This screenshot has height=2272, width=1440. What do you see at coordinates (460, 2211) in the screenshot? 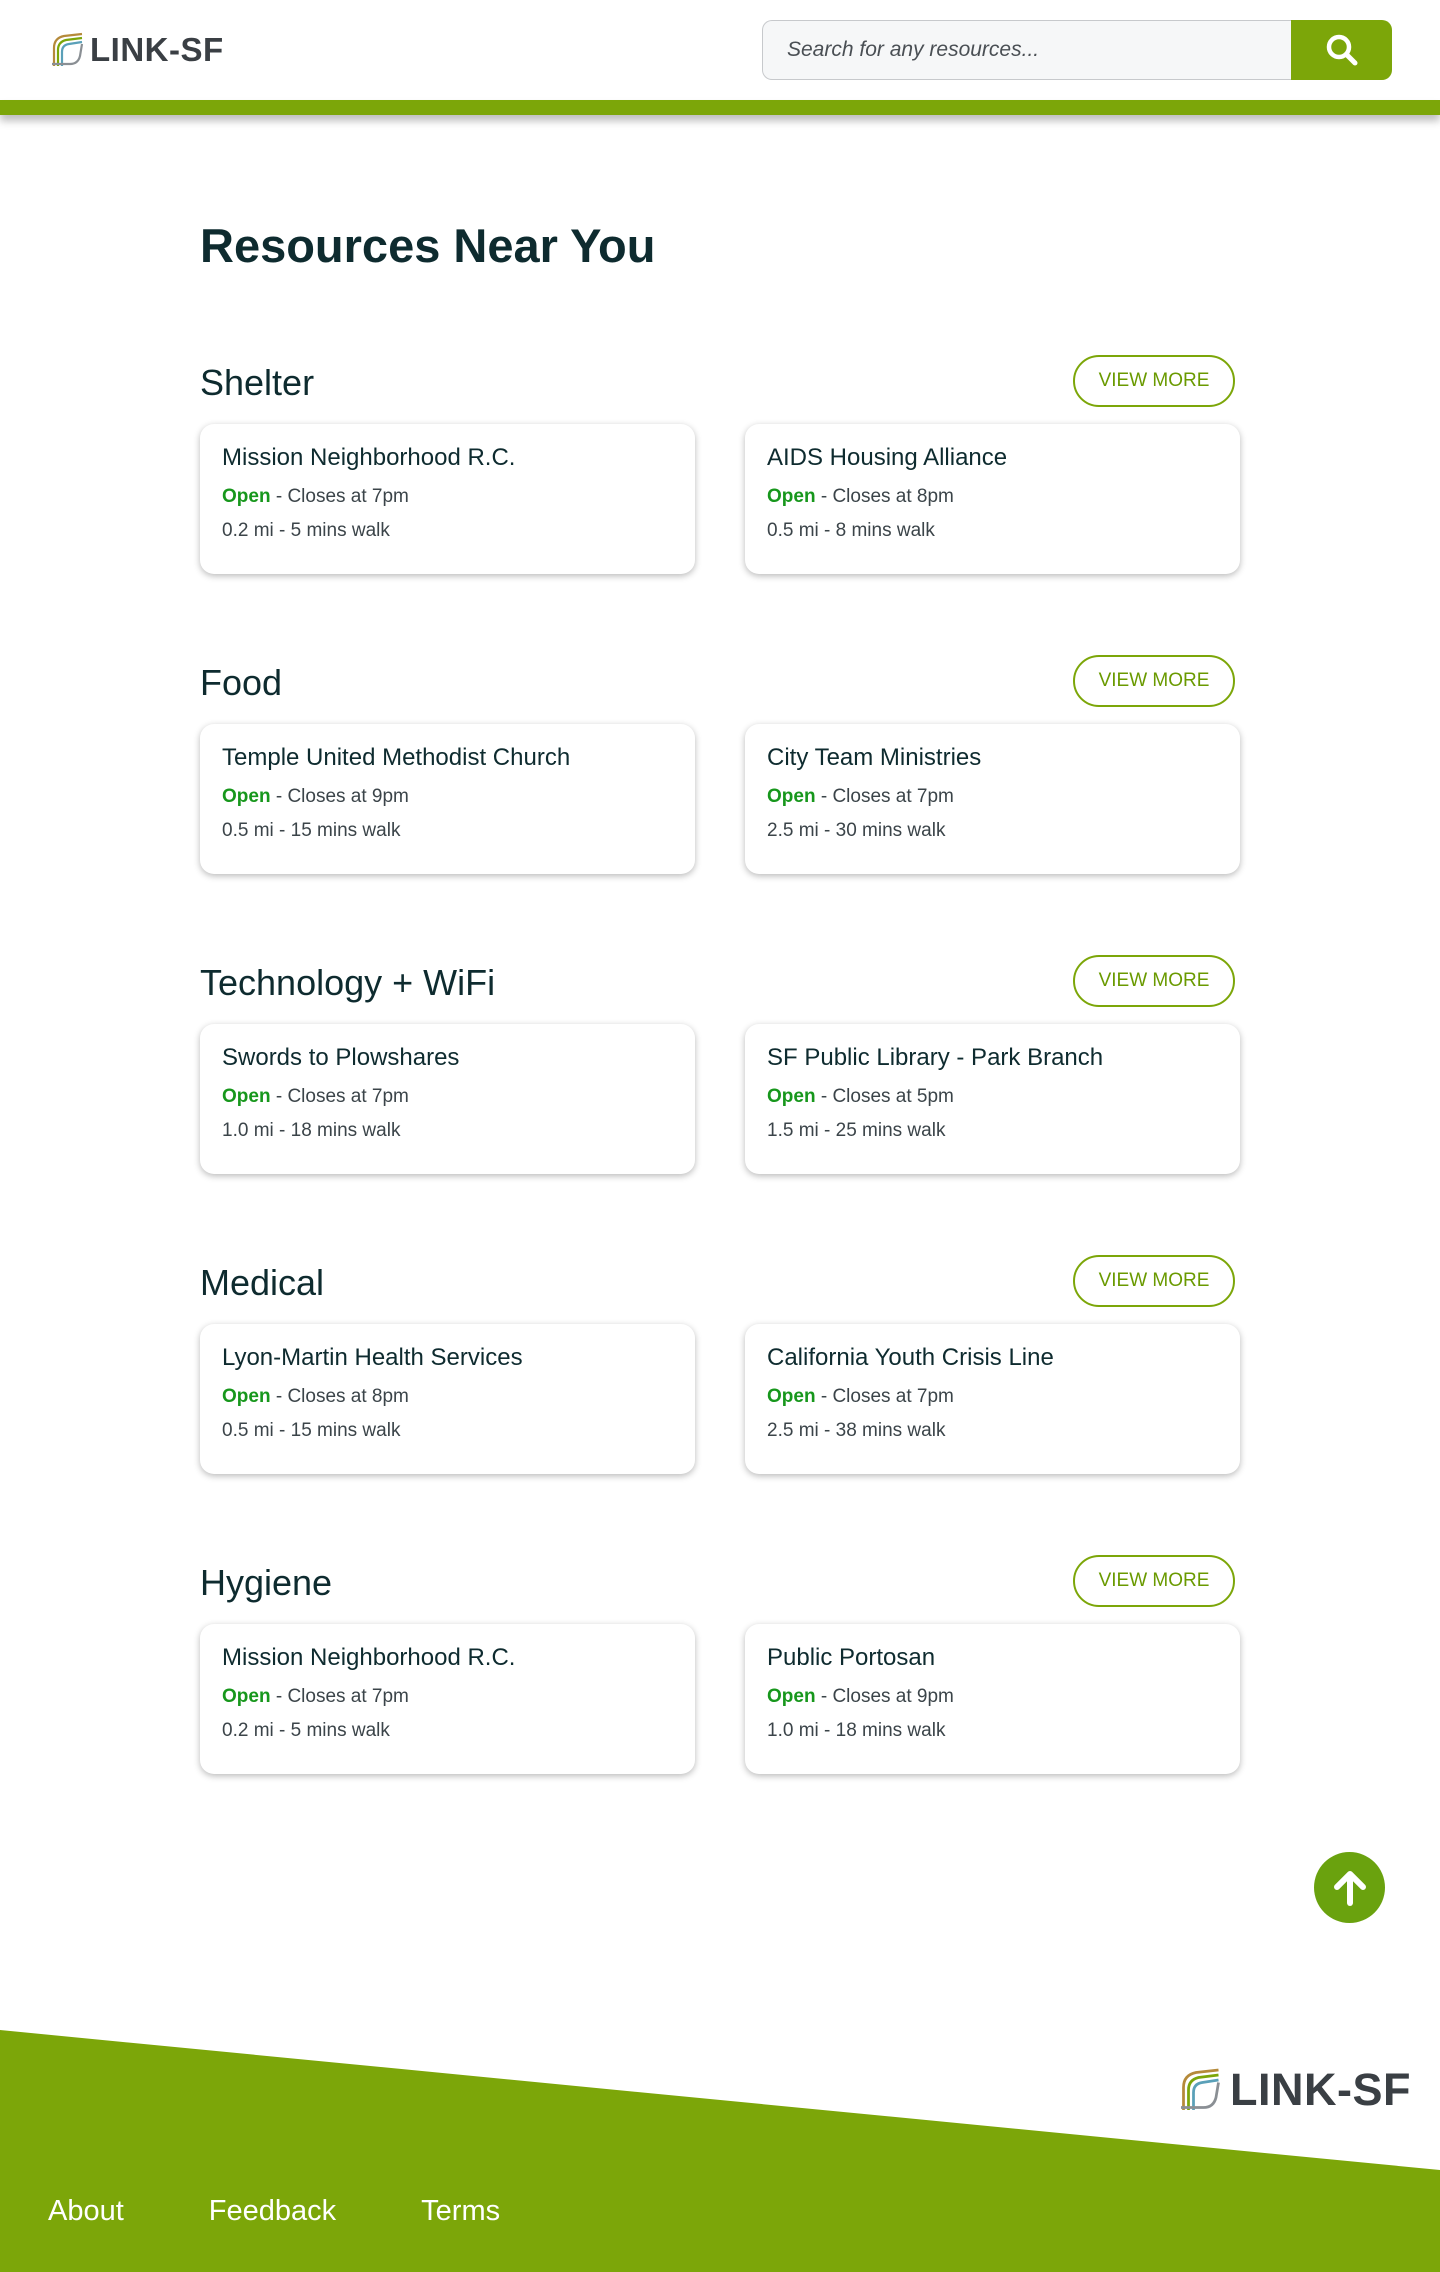
I see `footer-link-terms: Terms` at bounding box center [460, 2211].